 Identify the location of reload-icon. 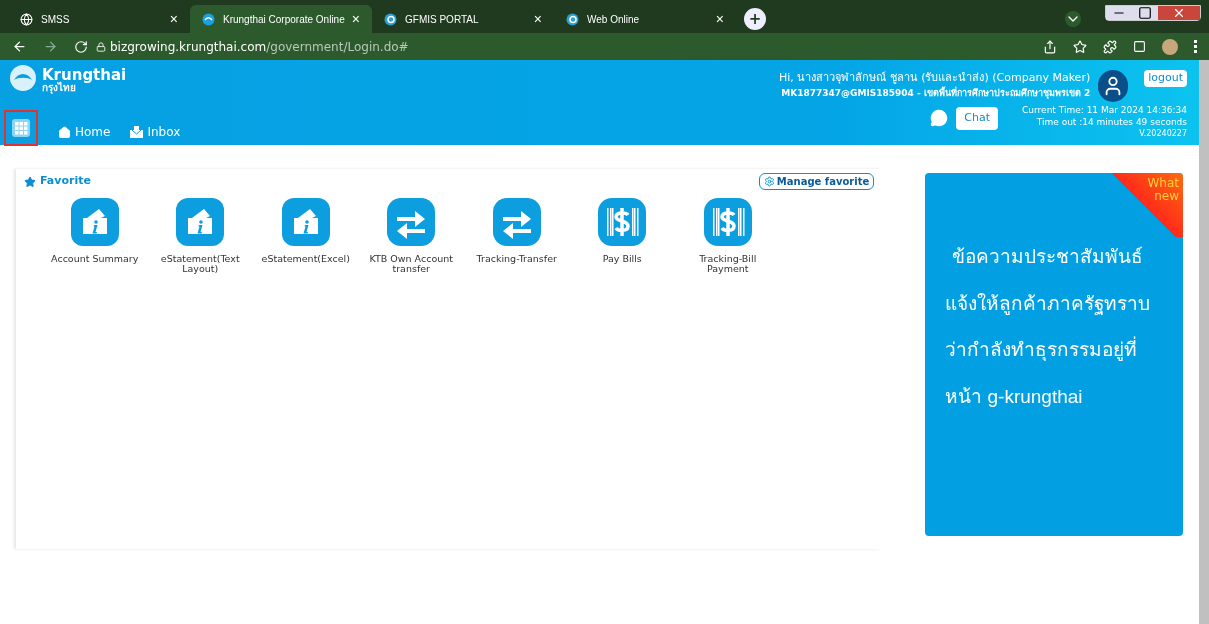
(81, 46).